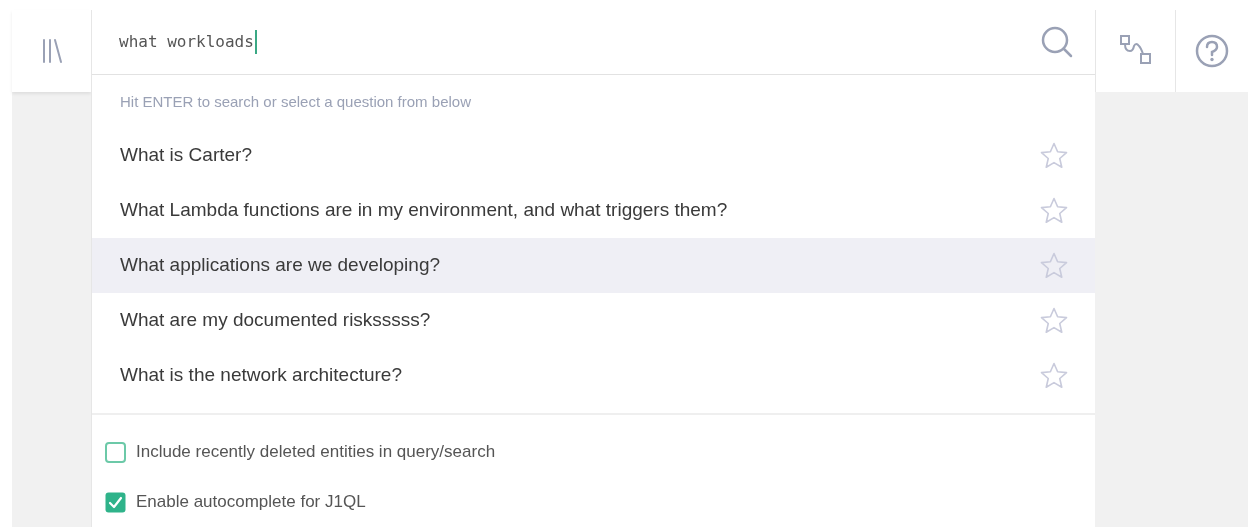 This screenshot has width=1248, height=527. Describe the element at coordinates (316, 452) in the screenshot. I see `option-label: Include recently deleted entities in query/search` at that location.